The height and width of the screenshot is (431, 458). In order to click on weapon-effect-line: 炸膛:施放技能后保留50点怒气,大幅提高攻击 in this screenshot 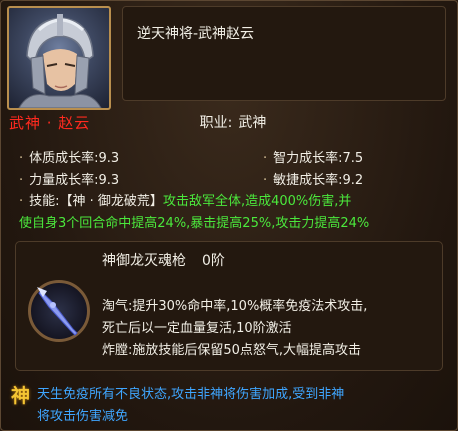, I will do `click(232, 350)`.